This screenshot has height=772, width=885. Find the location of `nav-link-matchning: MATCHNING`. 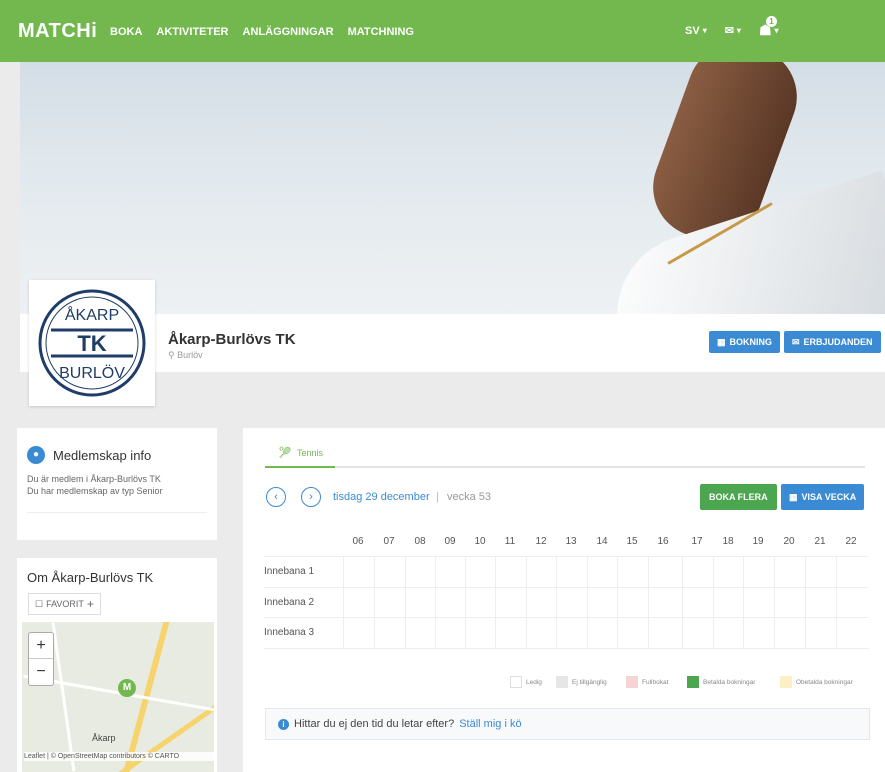

nav-link-matchning: MATCHNING is located at coordinates (381, 32).